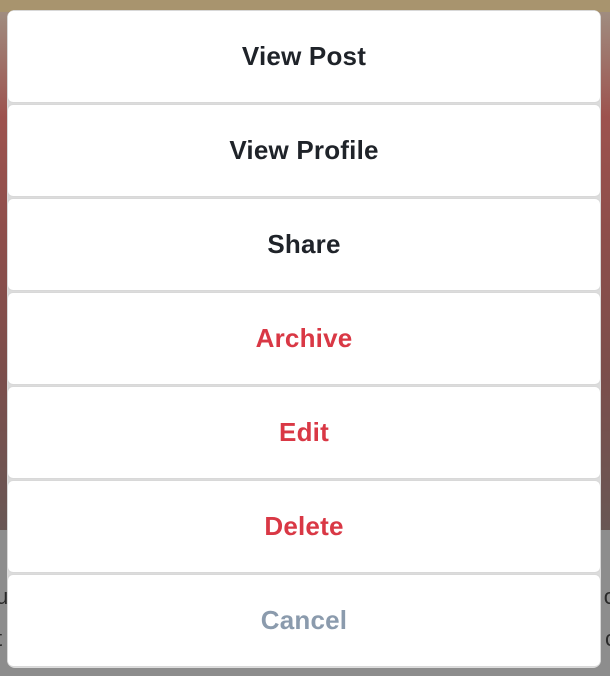 The height and width of the screenshot is (676, 610). What do you see at coordinates (304, 244) in the screenshot?
I see `share-button: Share` at bounding box center [304, 244].